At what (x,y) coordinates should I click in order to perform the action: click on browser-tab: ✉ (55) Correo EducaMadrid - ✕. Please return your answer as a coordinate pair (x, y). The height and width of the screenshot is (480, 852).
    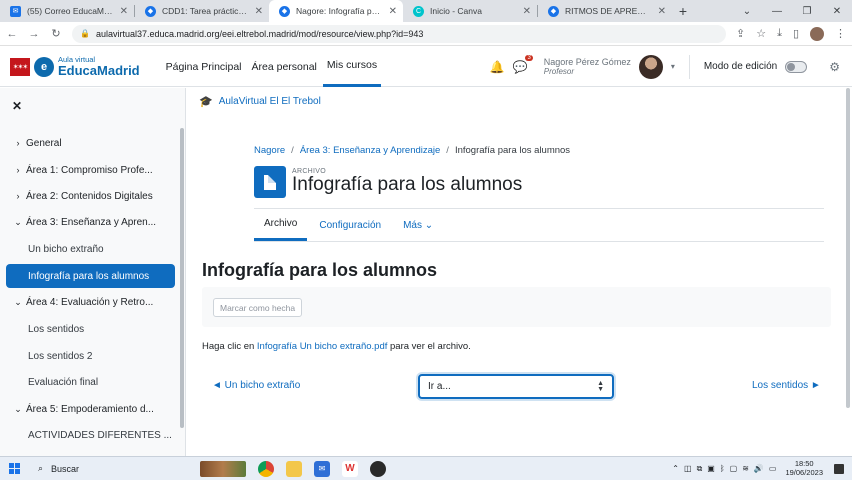
    Looking at the image, I should click on (67, 11).